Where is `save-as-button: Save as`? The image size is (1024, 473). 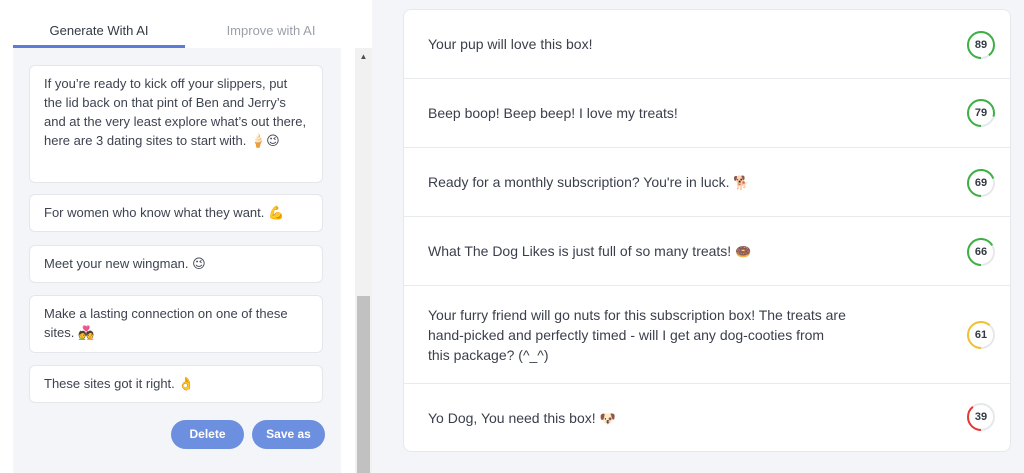 save-as-button: Save as is located at coordinates (288, 434).